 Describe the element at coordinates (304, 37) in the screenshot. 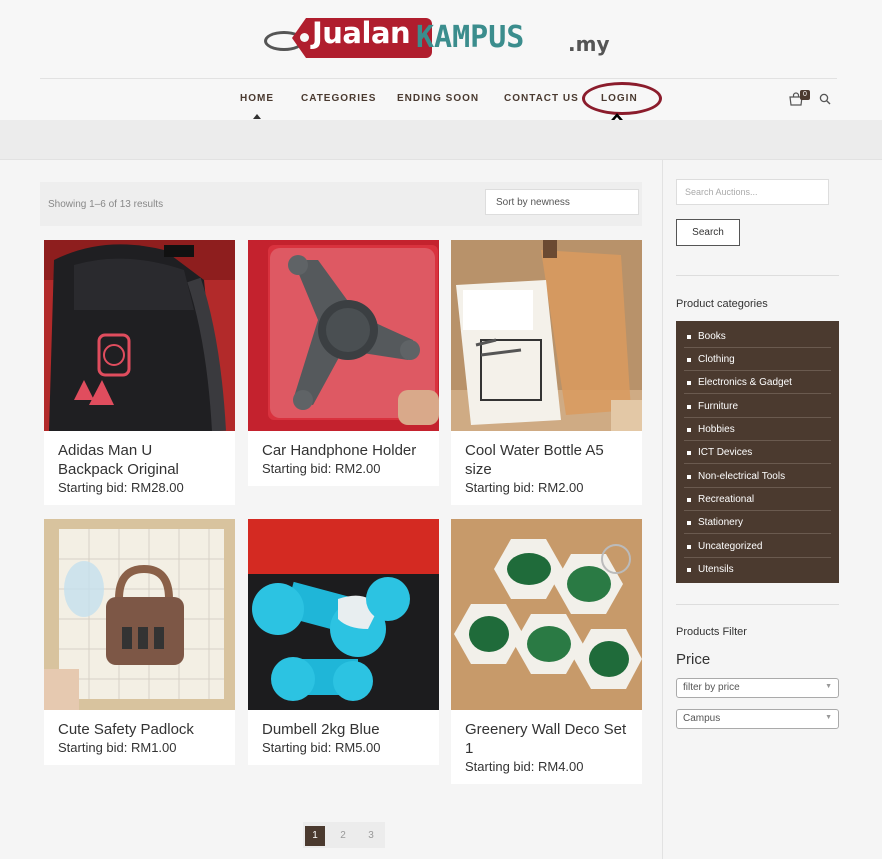

I see `logo-tag-hole` at that location.